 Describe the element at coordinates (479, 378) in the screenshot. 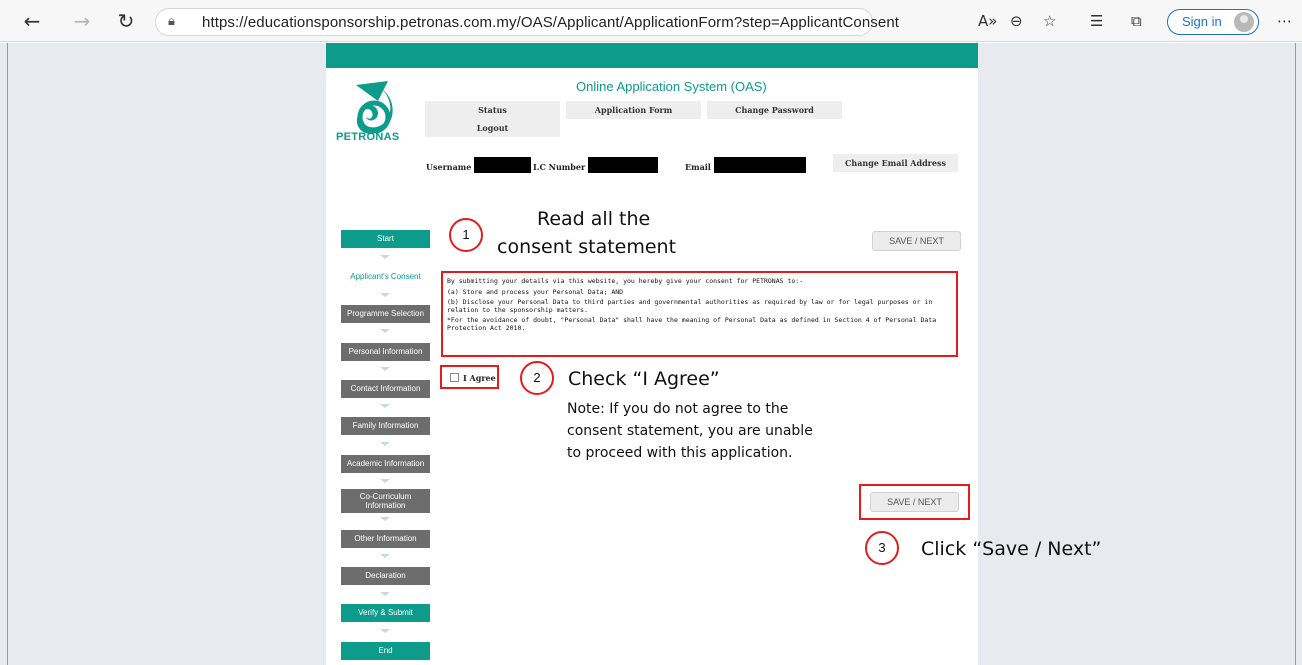

I see `agree-label: I Agree` at that location.